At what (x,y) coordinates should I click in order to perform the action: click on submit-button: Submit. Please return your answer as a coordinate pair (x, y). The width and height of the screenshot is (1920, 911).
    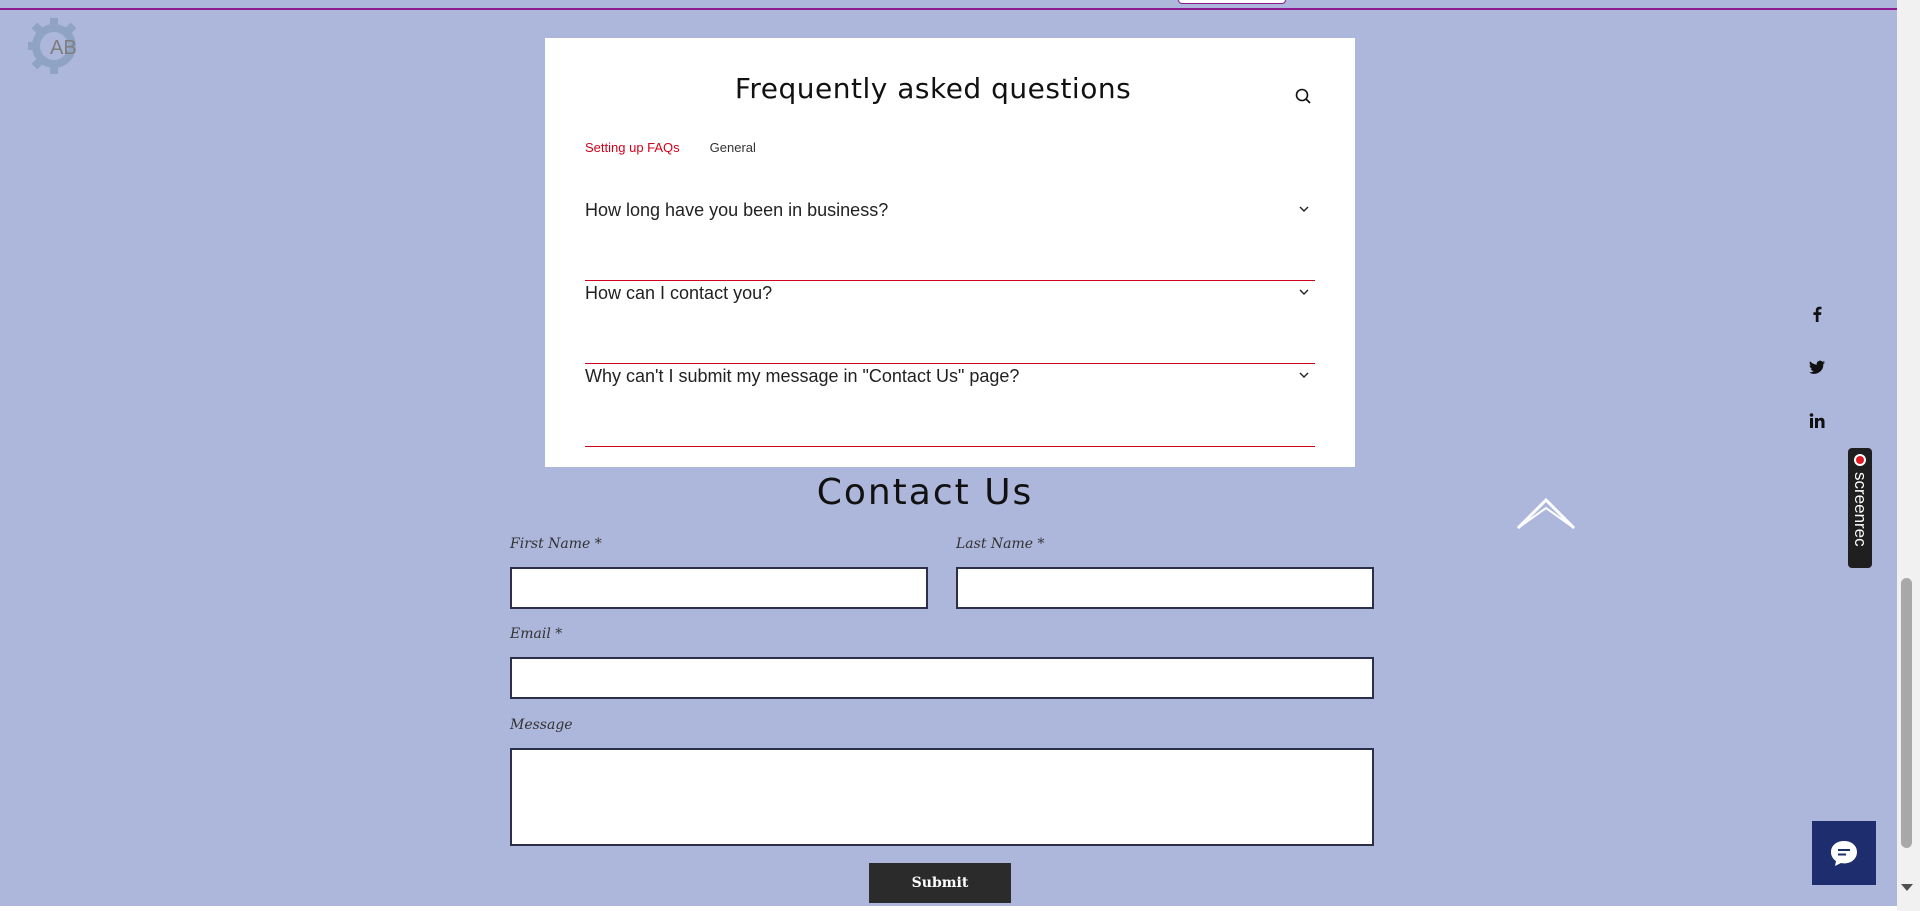
    Looking at the image, I should click on (940, 883).